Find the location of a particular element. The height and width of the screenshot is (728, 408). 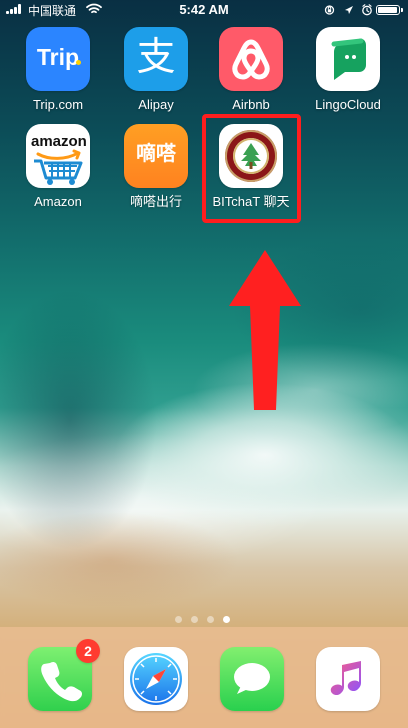

dida-icon: 嘀嗒 is located at coordinates (156, 156).